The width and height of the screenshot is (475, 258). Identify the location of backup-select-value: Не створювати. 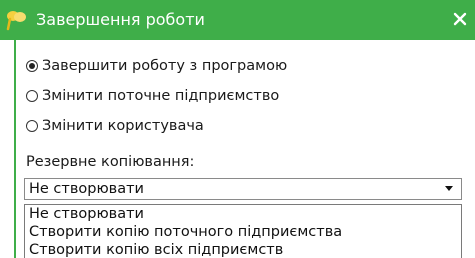
(86, 189).